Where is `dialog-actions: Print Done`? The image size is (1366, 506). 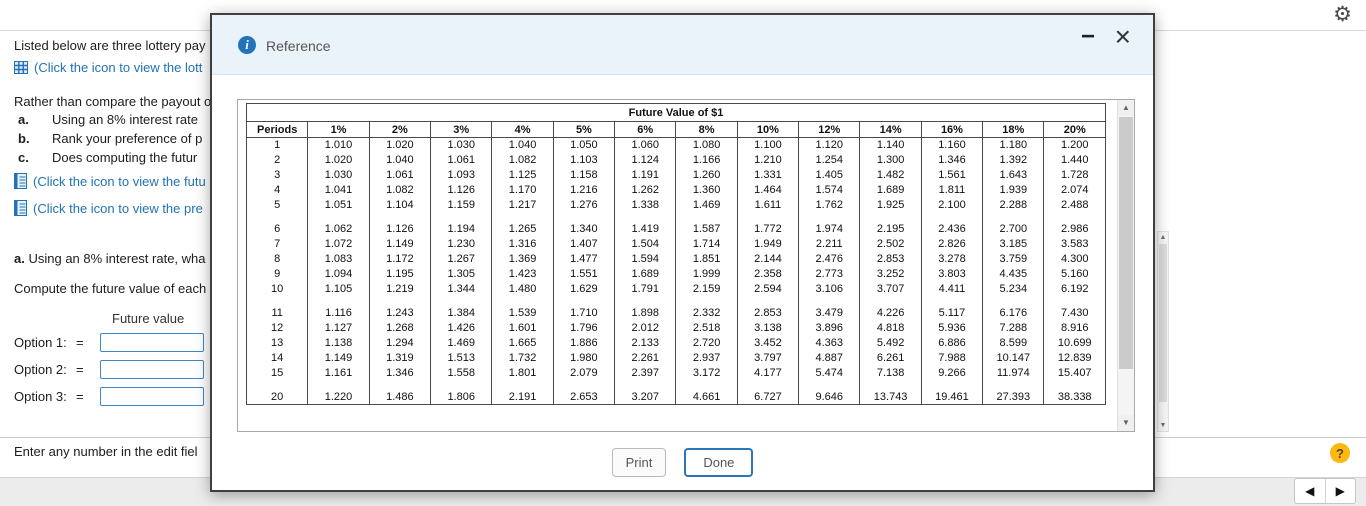 dialog-actions: Print Done is located at coordinates (682, 462).